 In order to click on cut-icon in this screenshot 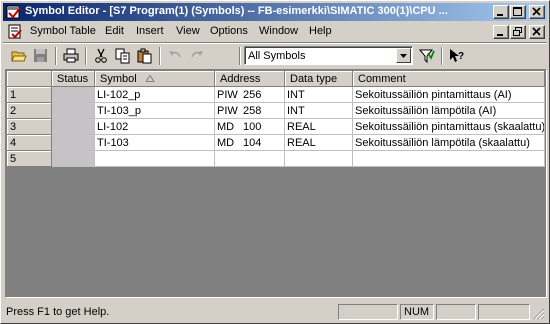, I will do `click(101, 55)`.